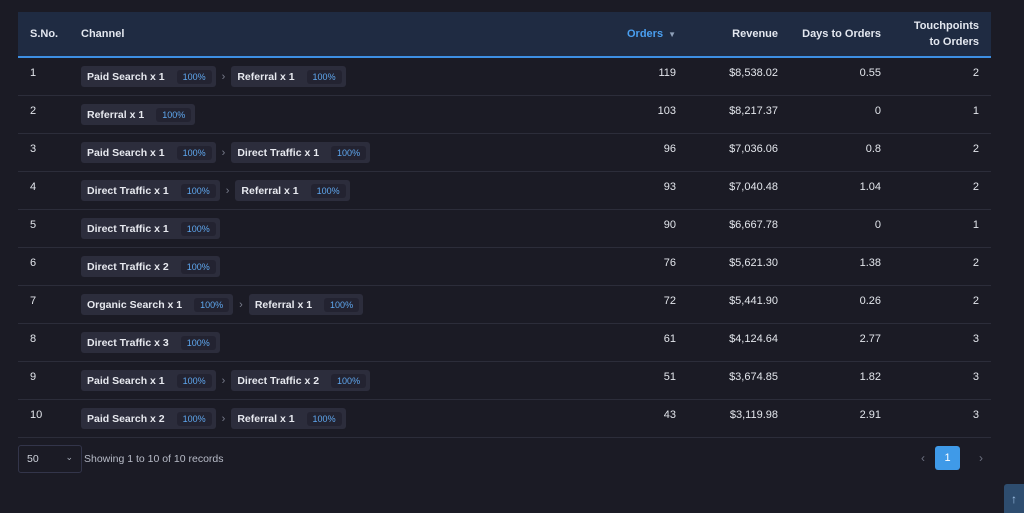 The width and height of the screenshot is (1024, 513). Describe the element at coordinates (870, 187) in the screenshot. I see `row-days-to-orders: 1.04` at that location.